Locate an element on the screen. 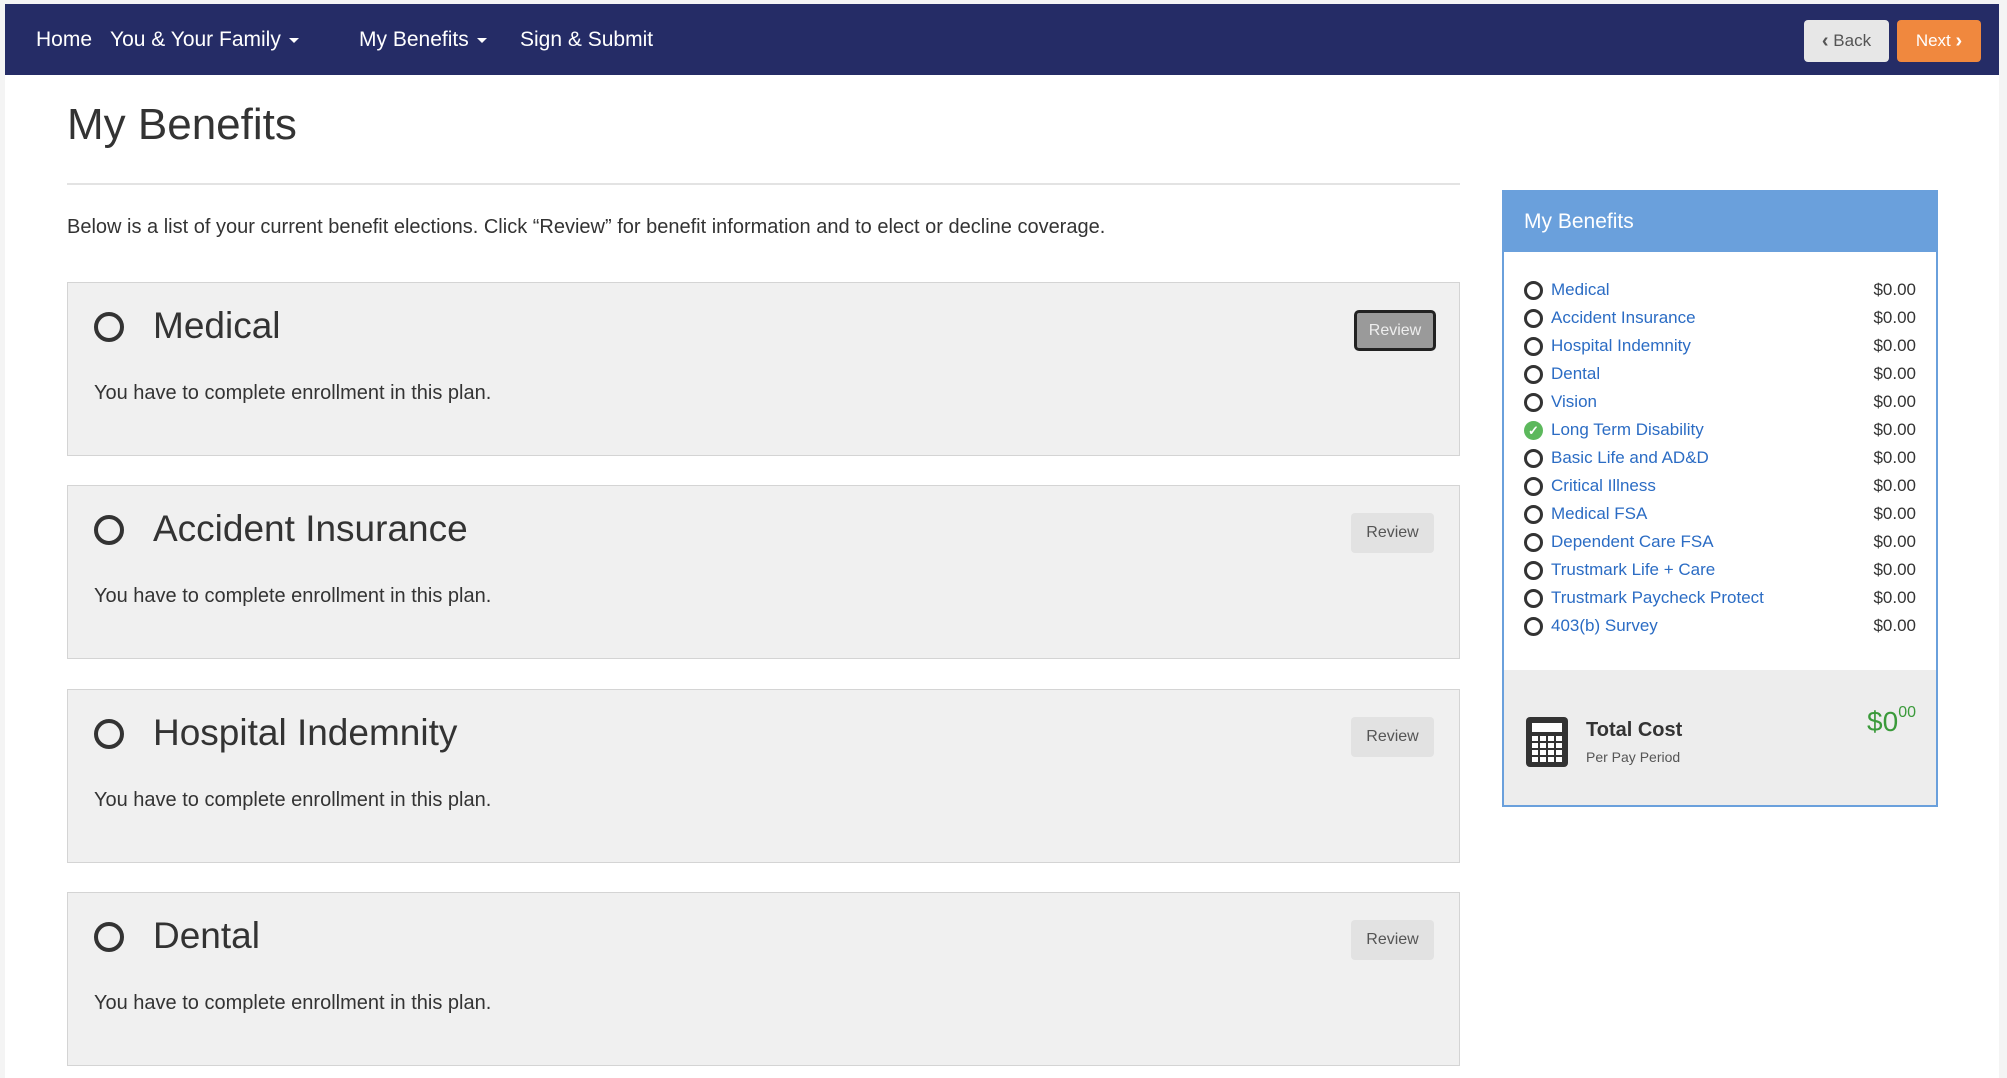 This screenshot has height=1078, width=2007. total-cost-label: Total Cost is located at coordinates (1634, 730).